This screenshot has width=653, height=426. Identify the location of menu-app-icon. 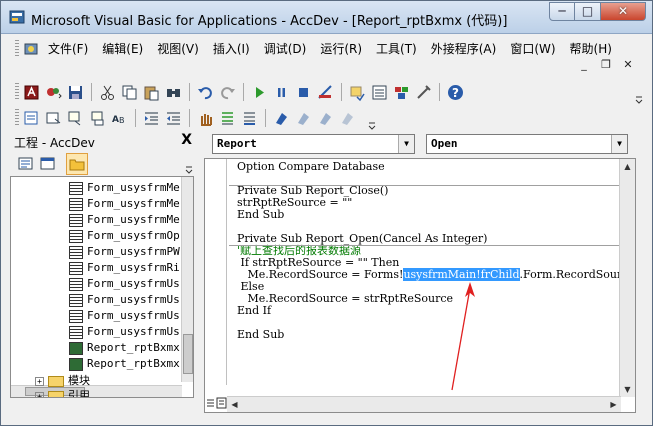
(31, 49).